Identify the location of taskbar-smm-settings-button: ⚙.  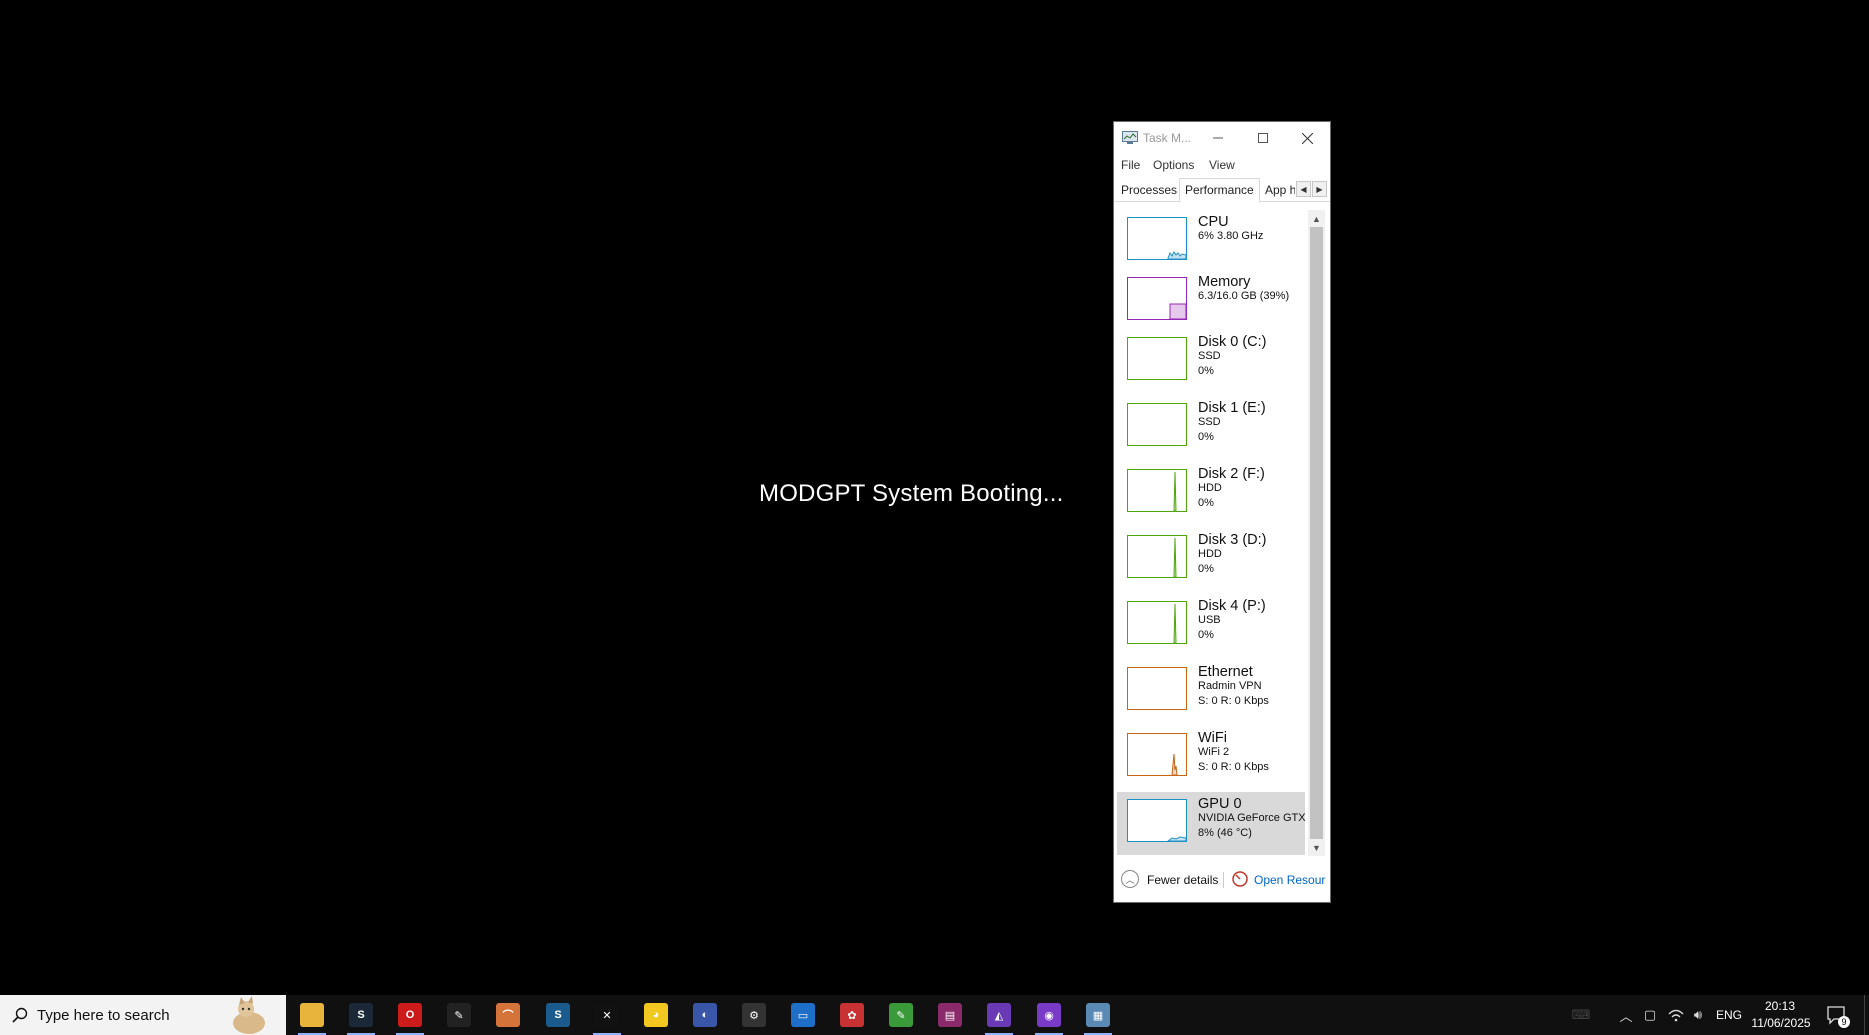
(754, 1015).